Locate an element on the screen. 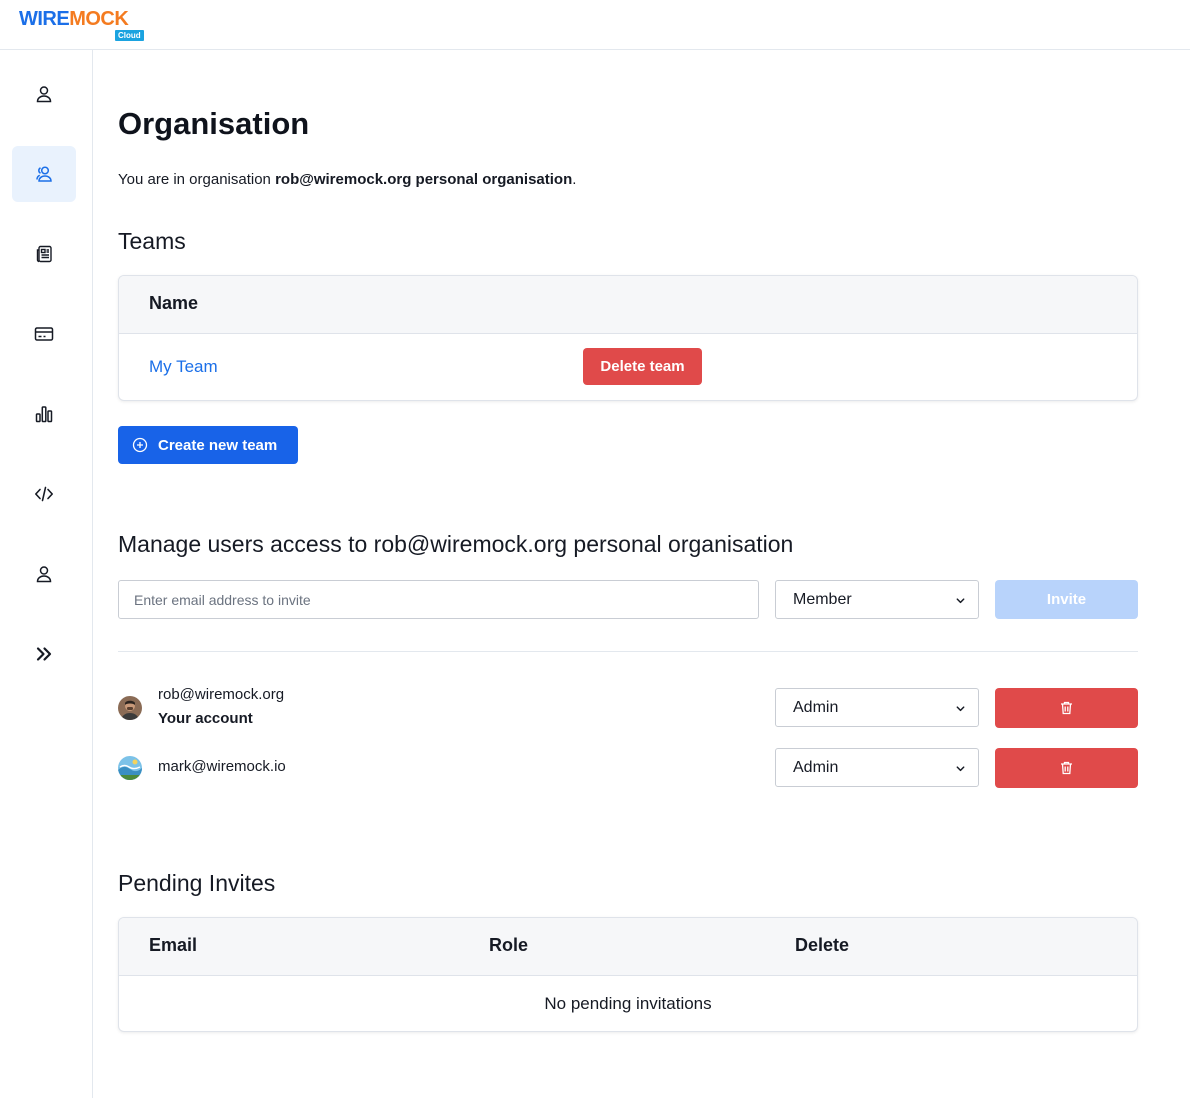 The image size is (1190, 1098). intro-suffix: . is located at coordinates (574, 179).